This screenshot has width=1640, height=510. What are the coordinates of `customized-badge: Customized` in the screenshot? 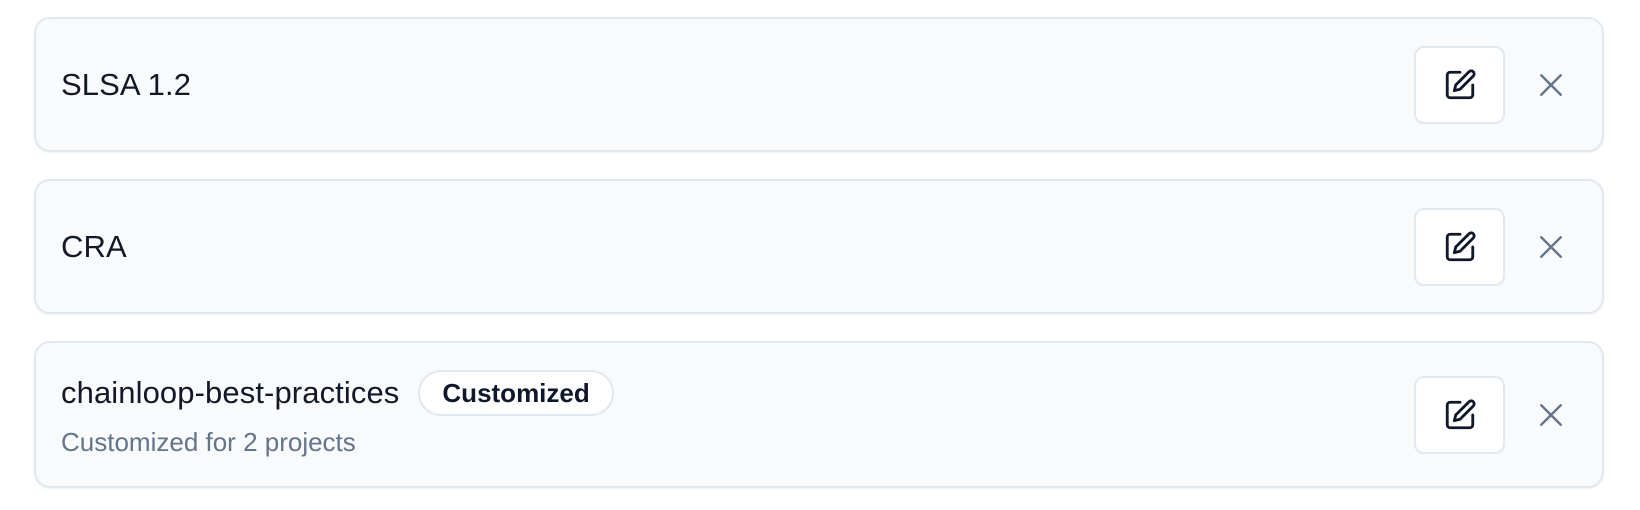 It's located at (516, 393).